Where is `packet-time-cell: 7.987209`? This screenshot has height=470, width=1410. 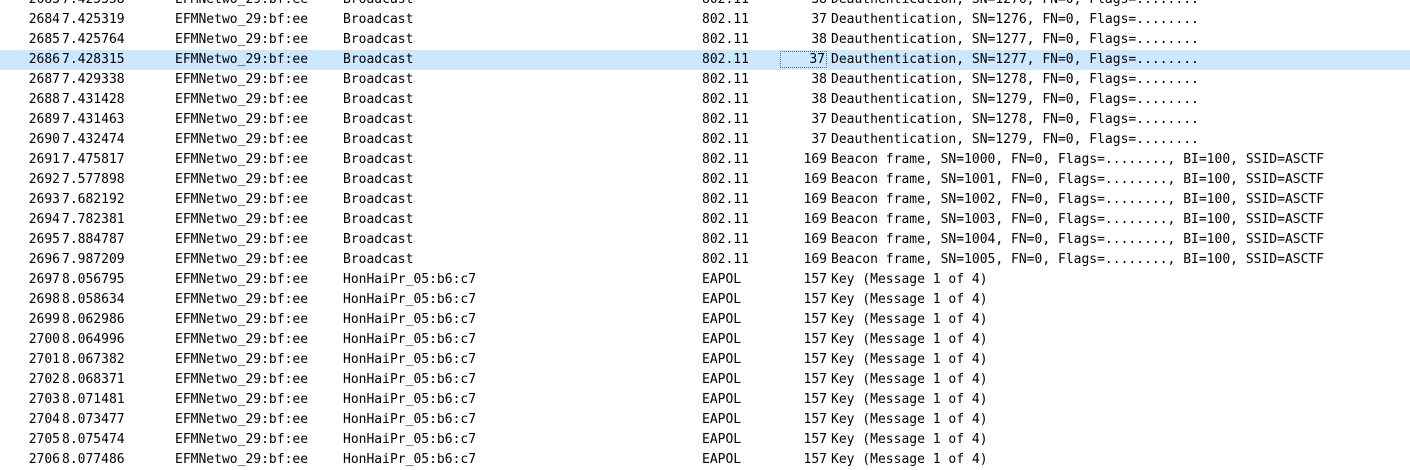 packet-time-cell: 7.987209 is located at coordinates (93, 259).